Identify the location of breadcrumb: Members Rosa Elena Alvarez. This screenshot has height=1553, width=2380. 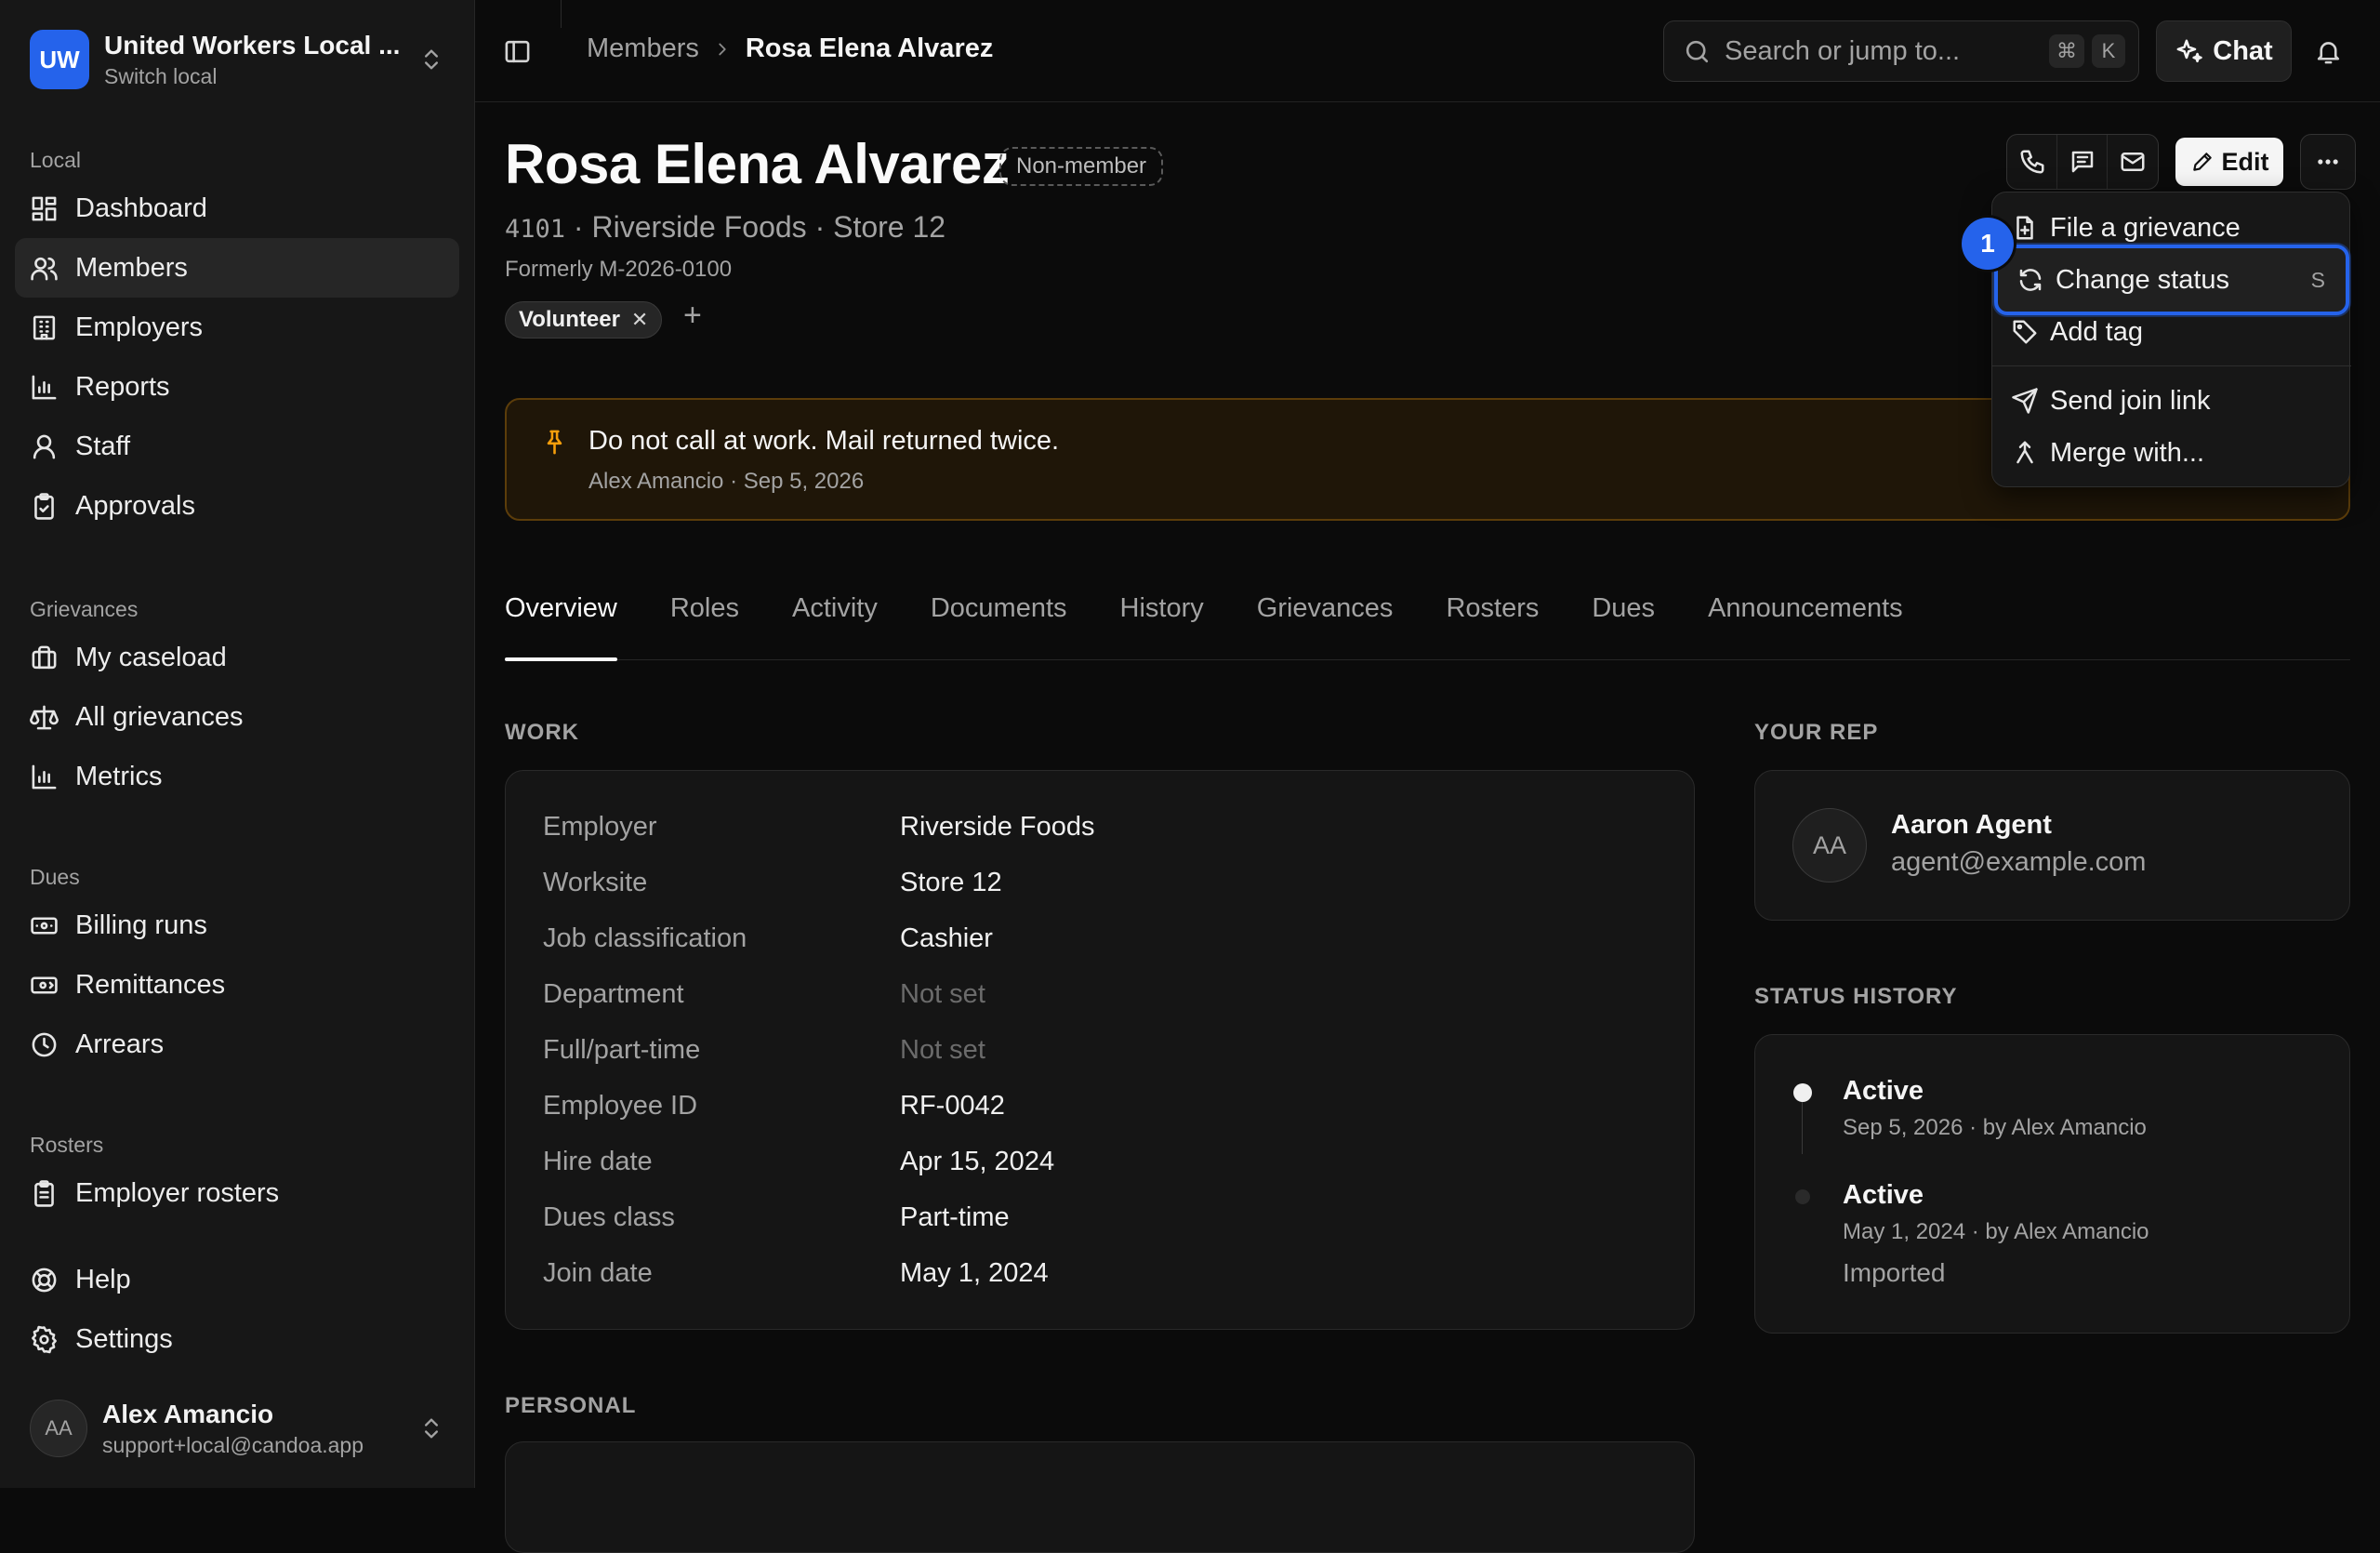
(790, 48).